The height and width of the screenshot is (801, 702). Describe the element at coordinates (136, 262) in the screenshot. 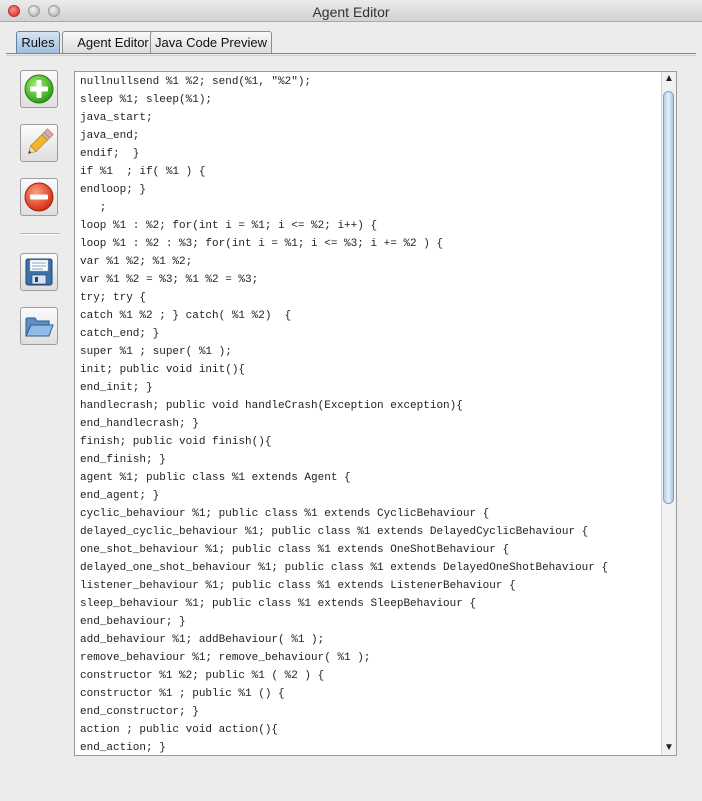

I see `code-line: var %1 %2; %1 %2;` at that location.